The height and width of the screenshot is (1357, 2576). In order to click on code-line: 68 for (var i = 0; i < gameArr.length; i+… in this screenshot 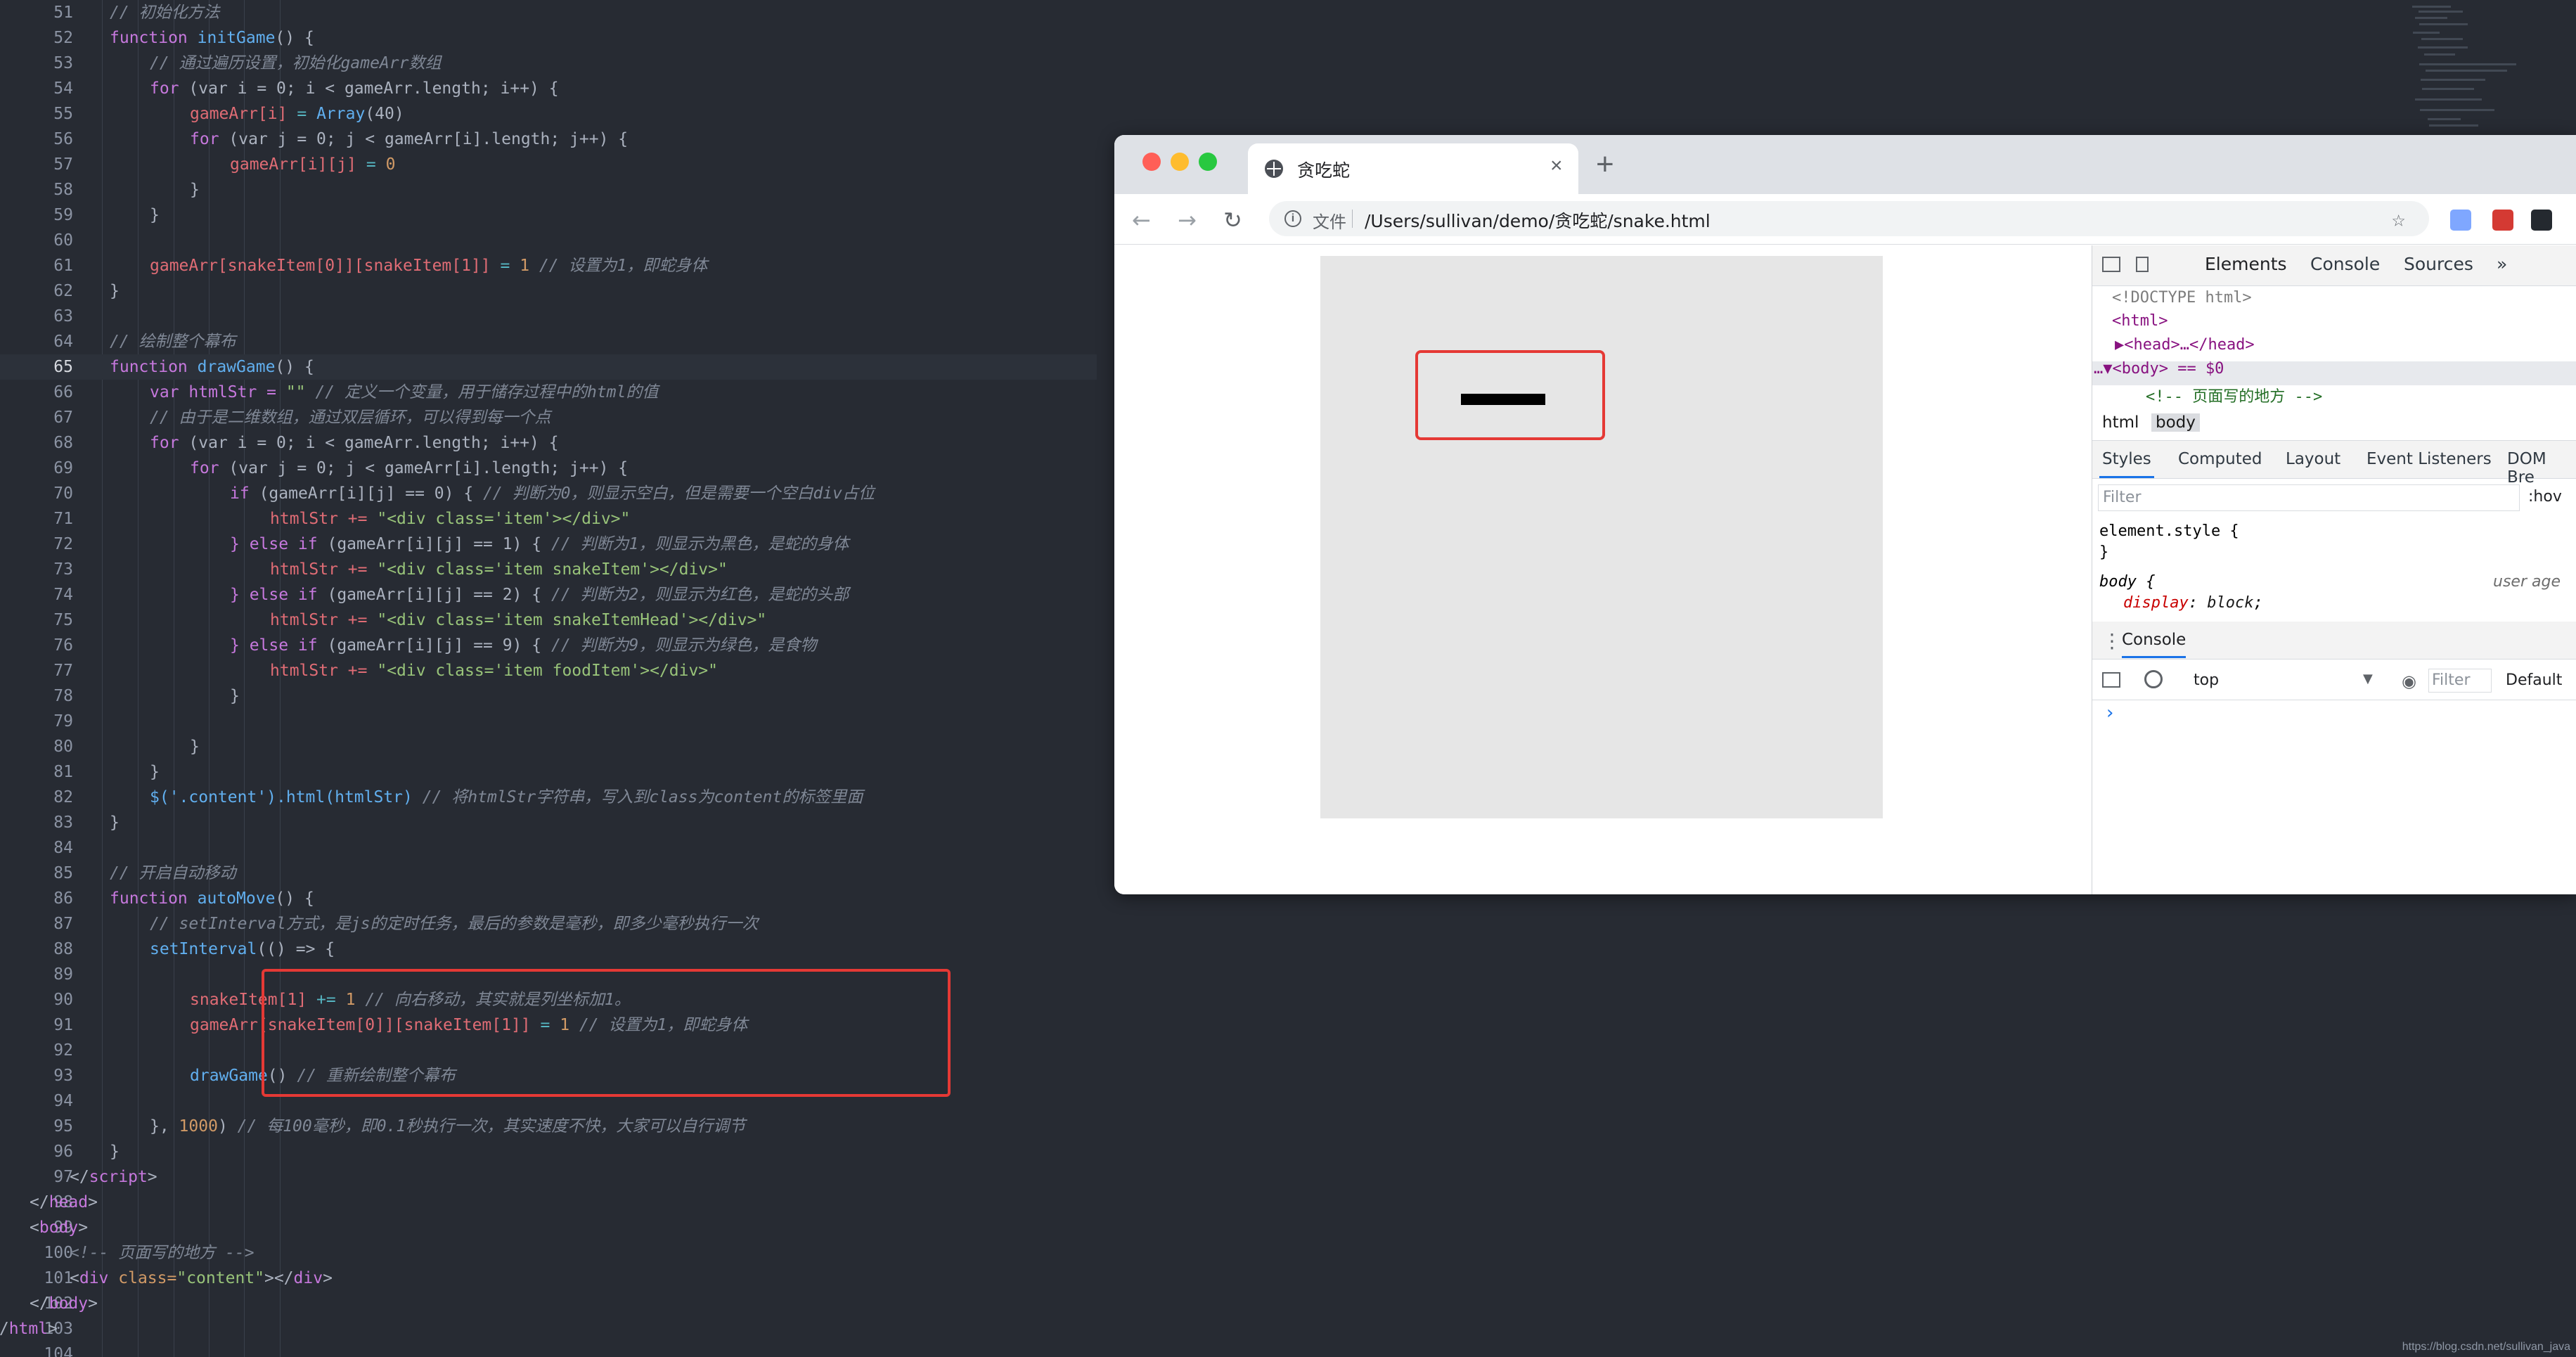, I will do `click(548, 443)`.